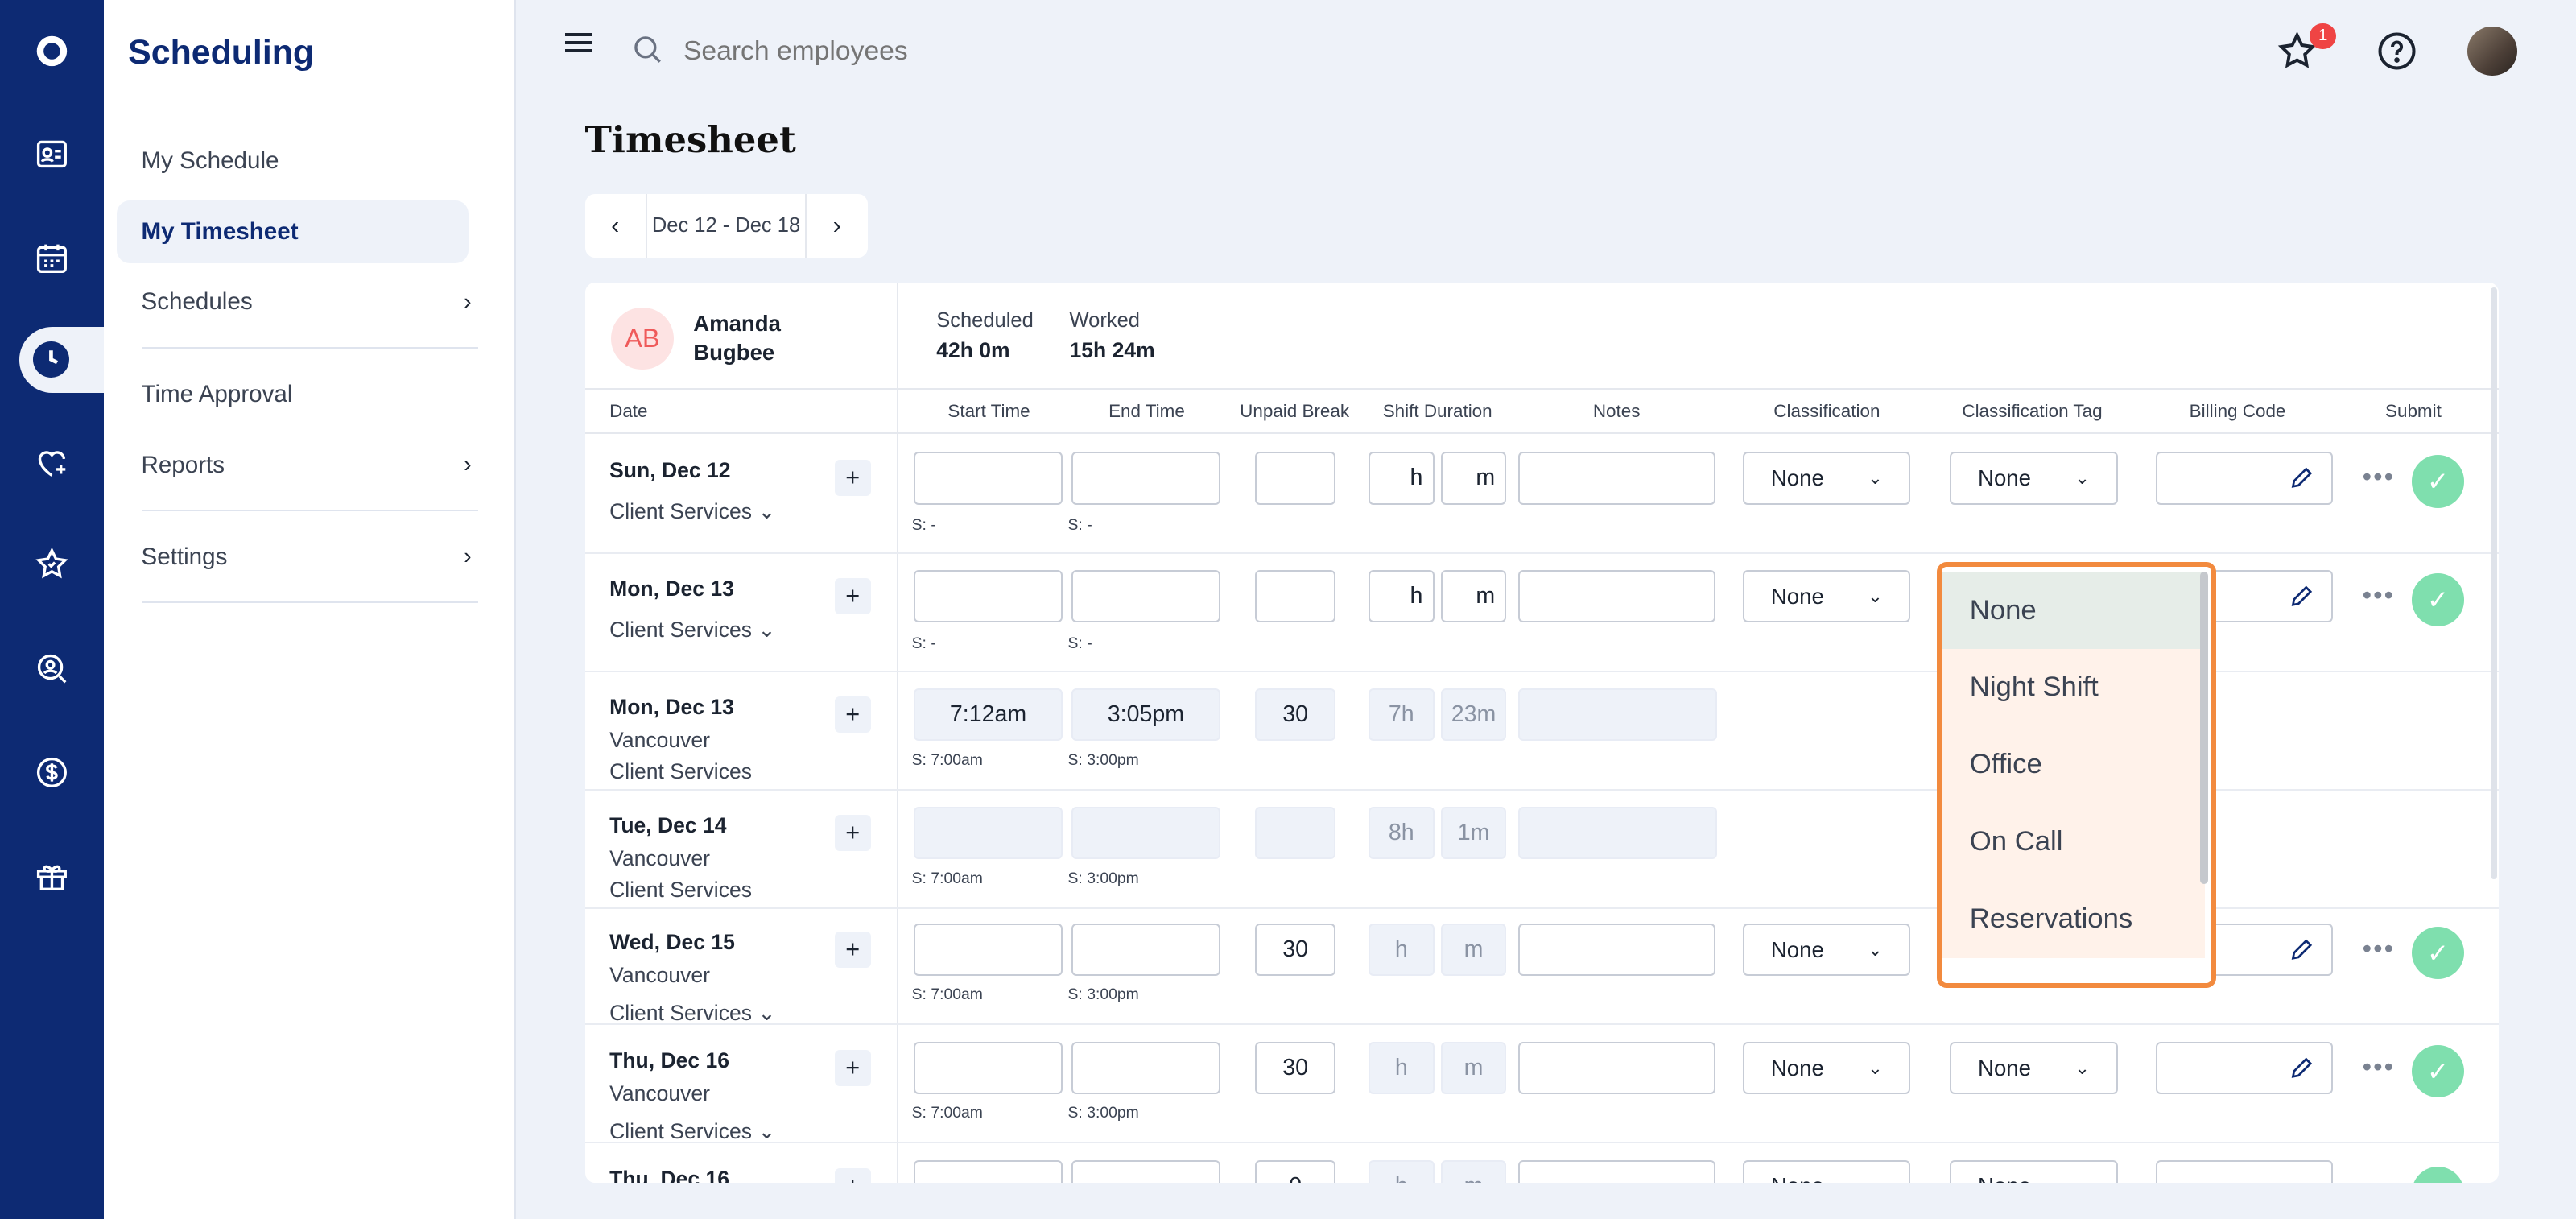 Image resolution: width=2576 pixels, height=1219 pixels. Describe the element at coordinates (468, 556) in the screenshot. I see `chevron-right-icon: ›` at that location.